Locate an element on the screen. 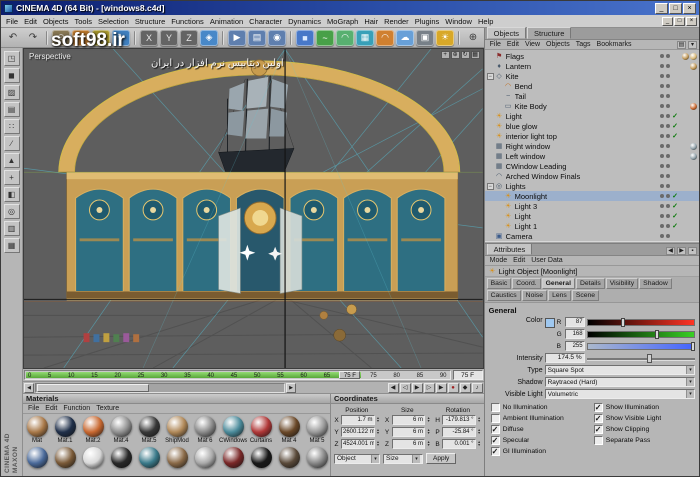 The width and height of the screenshot is (700, 477). color-swatch is located at coordinates (549, 323).